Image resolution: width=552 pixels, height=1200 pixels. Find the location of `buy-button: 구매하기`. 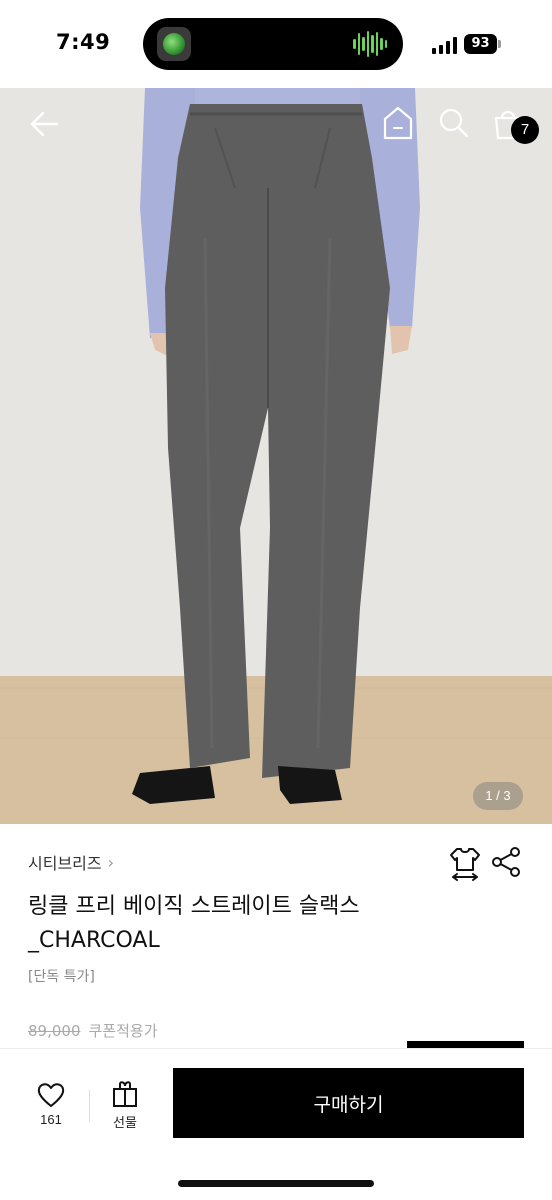

buy-button: 구매하기 is located at coordinates (348, 1103).